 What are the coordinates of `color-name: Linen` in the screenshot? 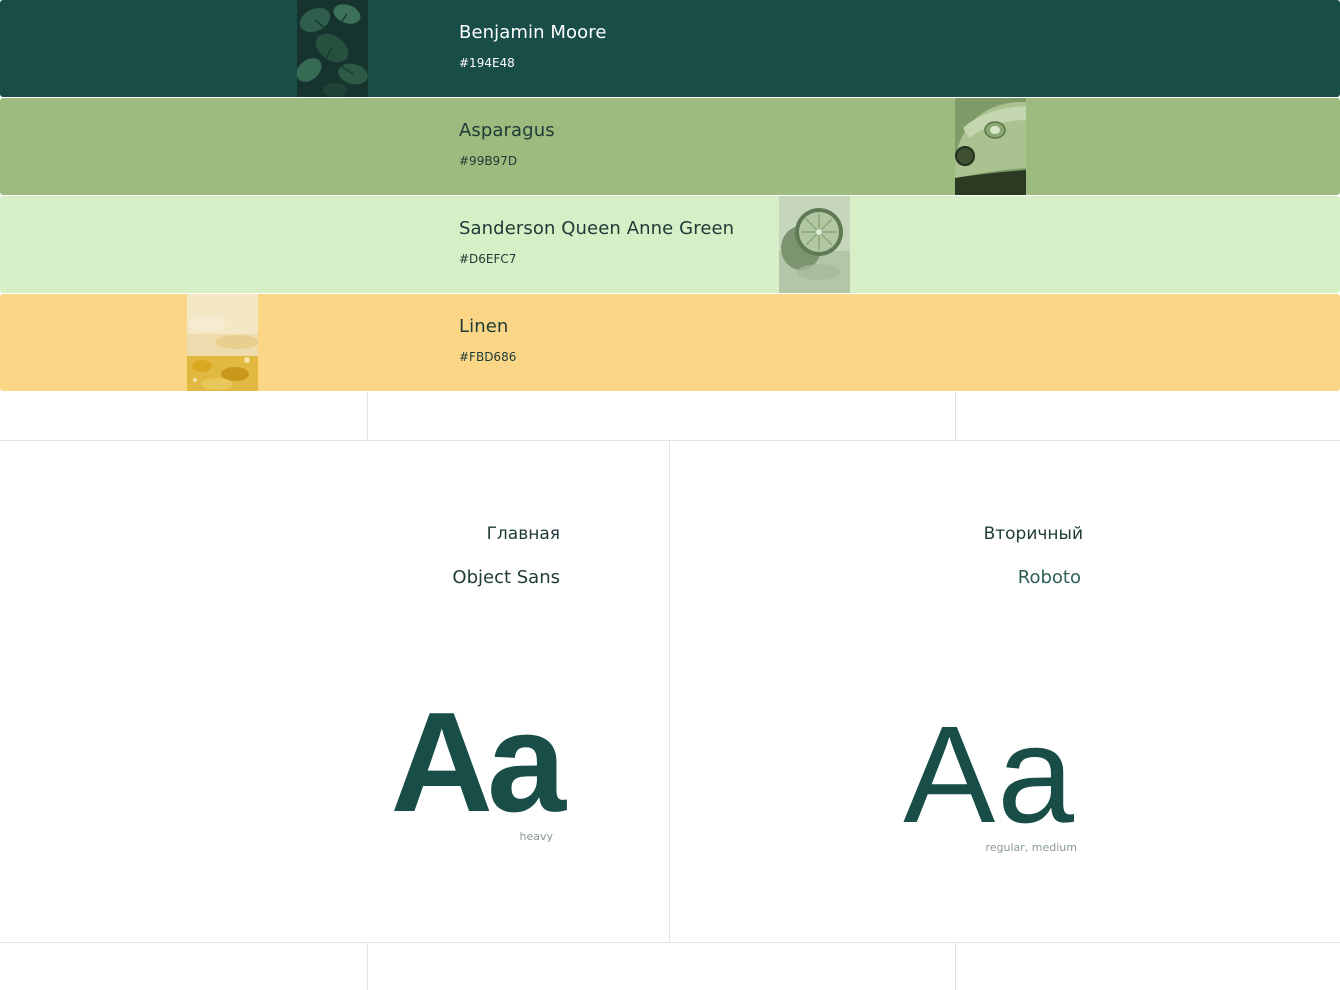 It's located at (484, 326).